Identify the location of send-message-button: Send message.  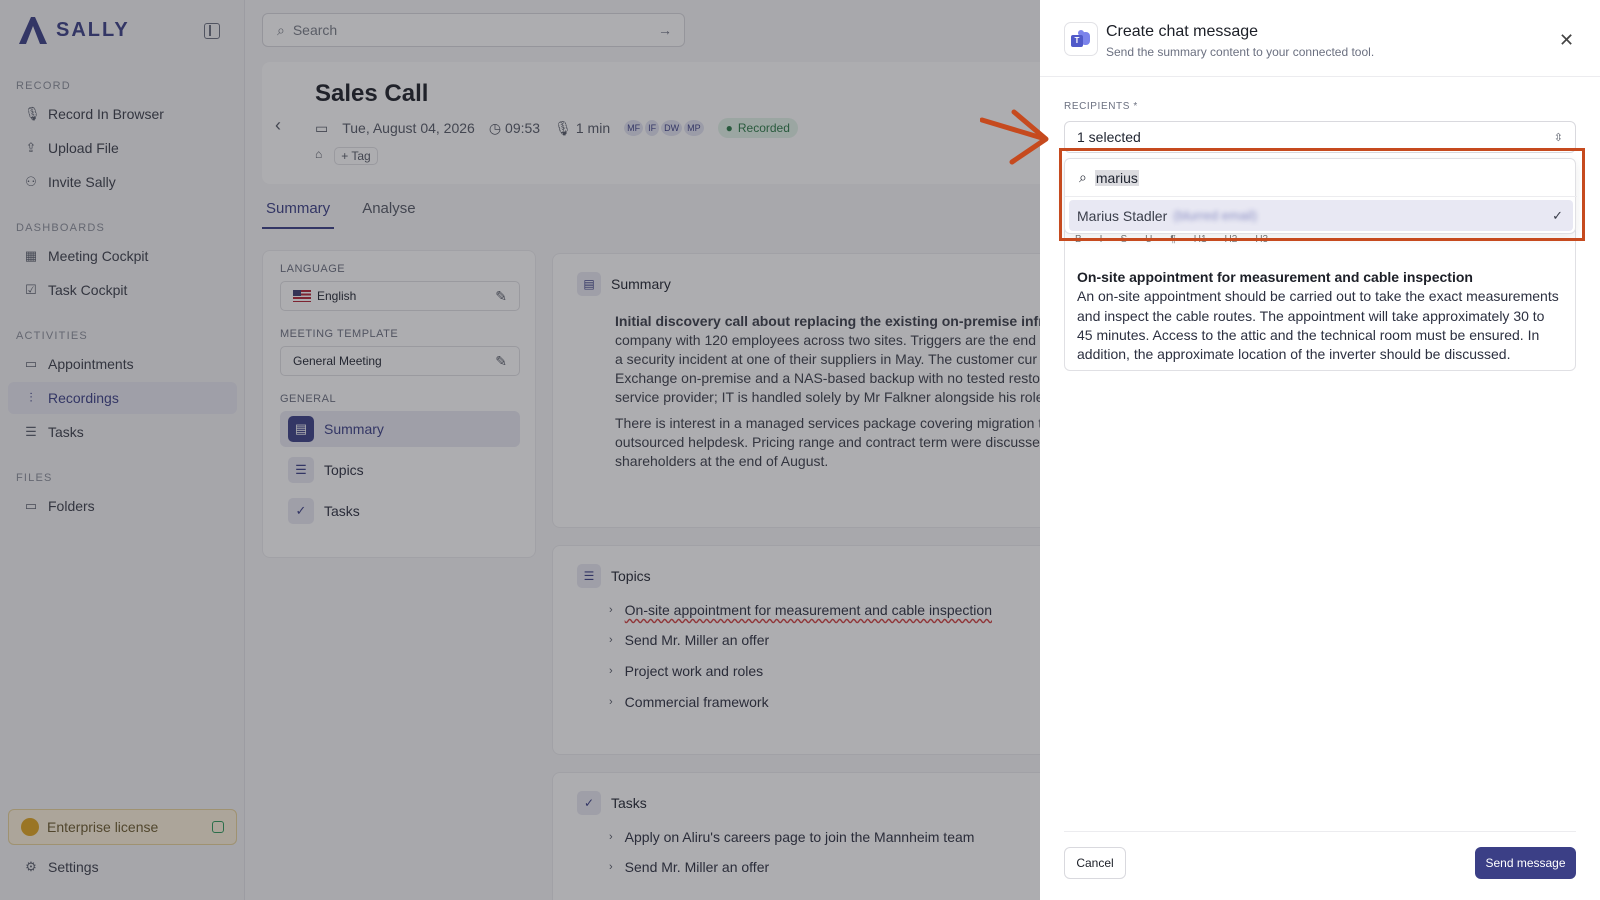
(1525, 863).